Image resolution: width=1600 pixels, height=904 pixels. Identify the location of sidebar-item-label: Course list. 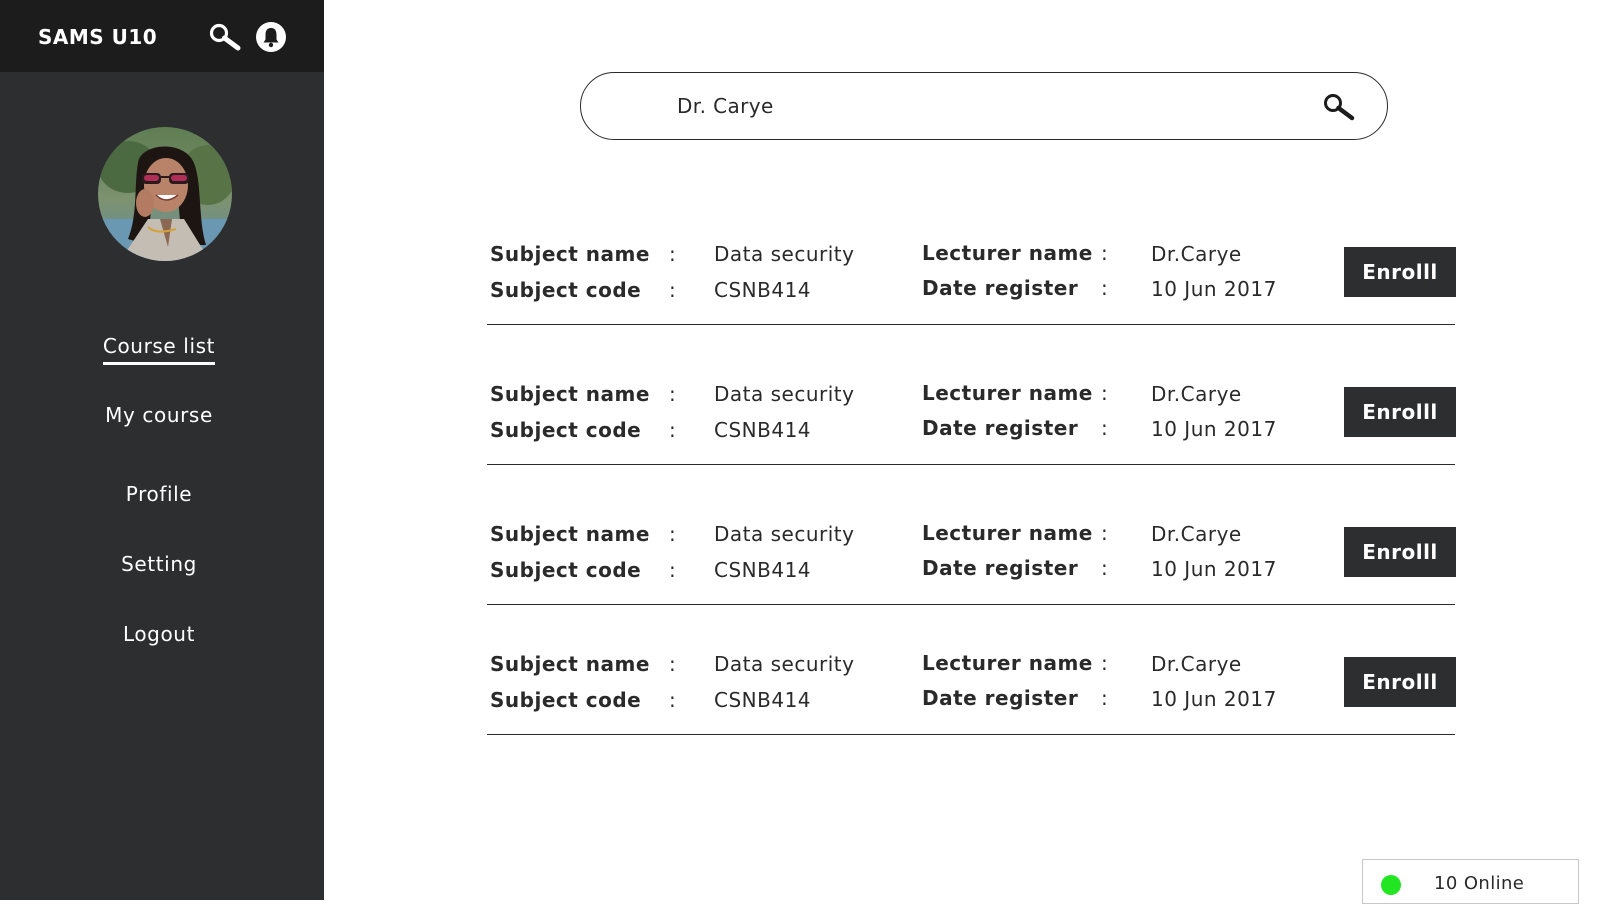
(159, 349).